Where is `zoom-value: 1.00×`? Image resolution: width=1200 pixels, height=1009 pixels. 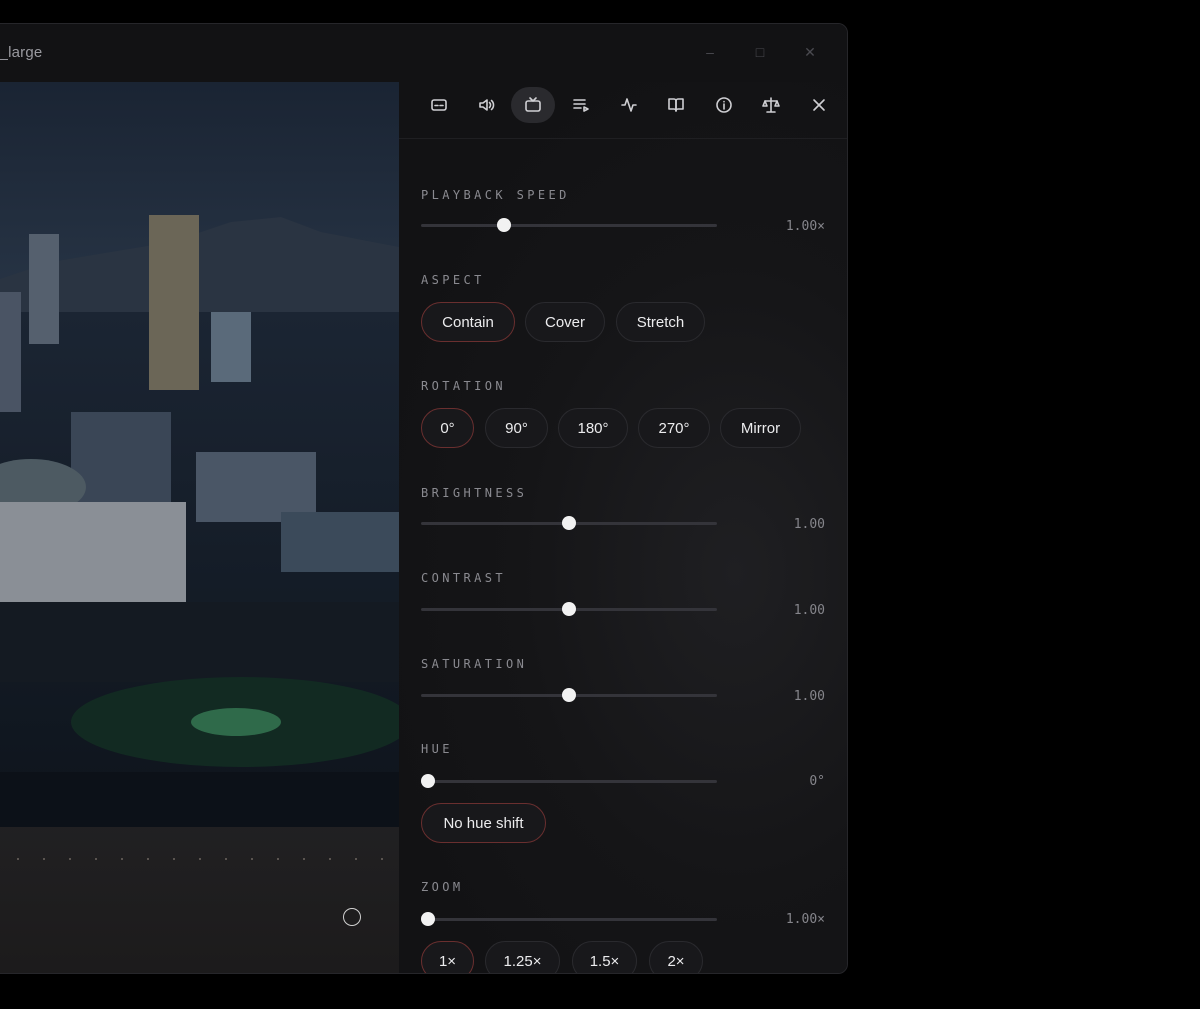 zoom-value: 1.00× is located at coordinates (805, 919).